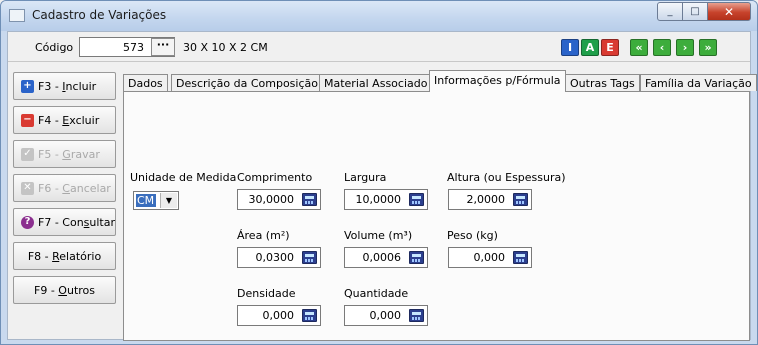  Describe the element at coordinates (183, 177) in the screenshot. I see `unidade-label: Unidade de Medida` at that location.